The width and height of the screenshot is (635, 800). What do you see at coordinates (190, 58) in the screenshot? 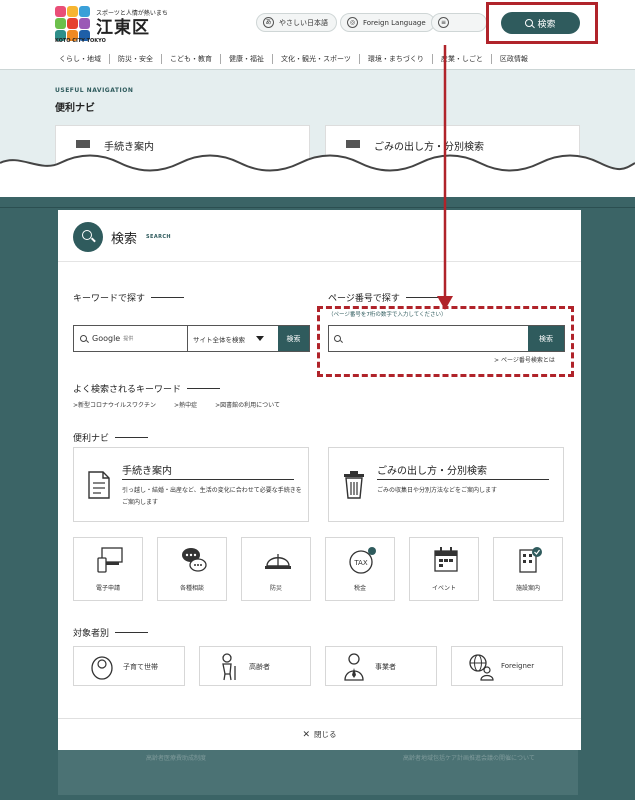
I see `global-nav-item: こども・教育` at bounding box center [190, 58].